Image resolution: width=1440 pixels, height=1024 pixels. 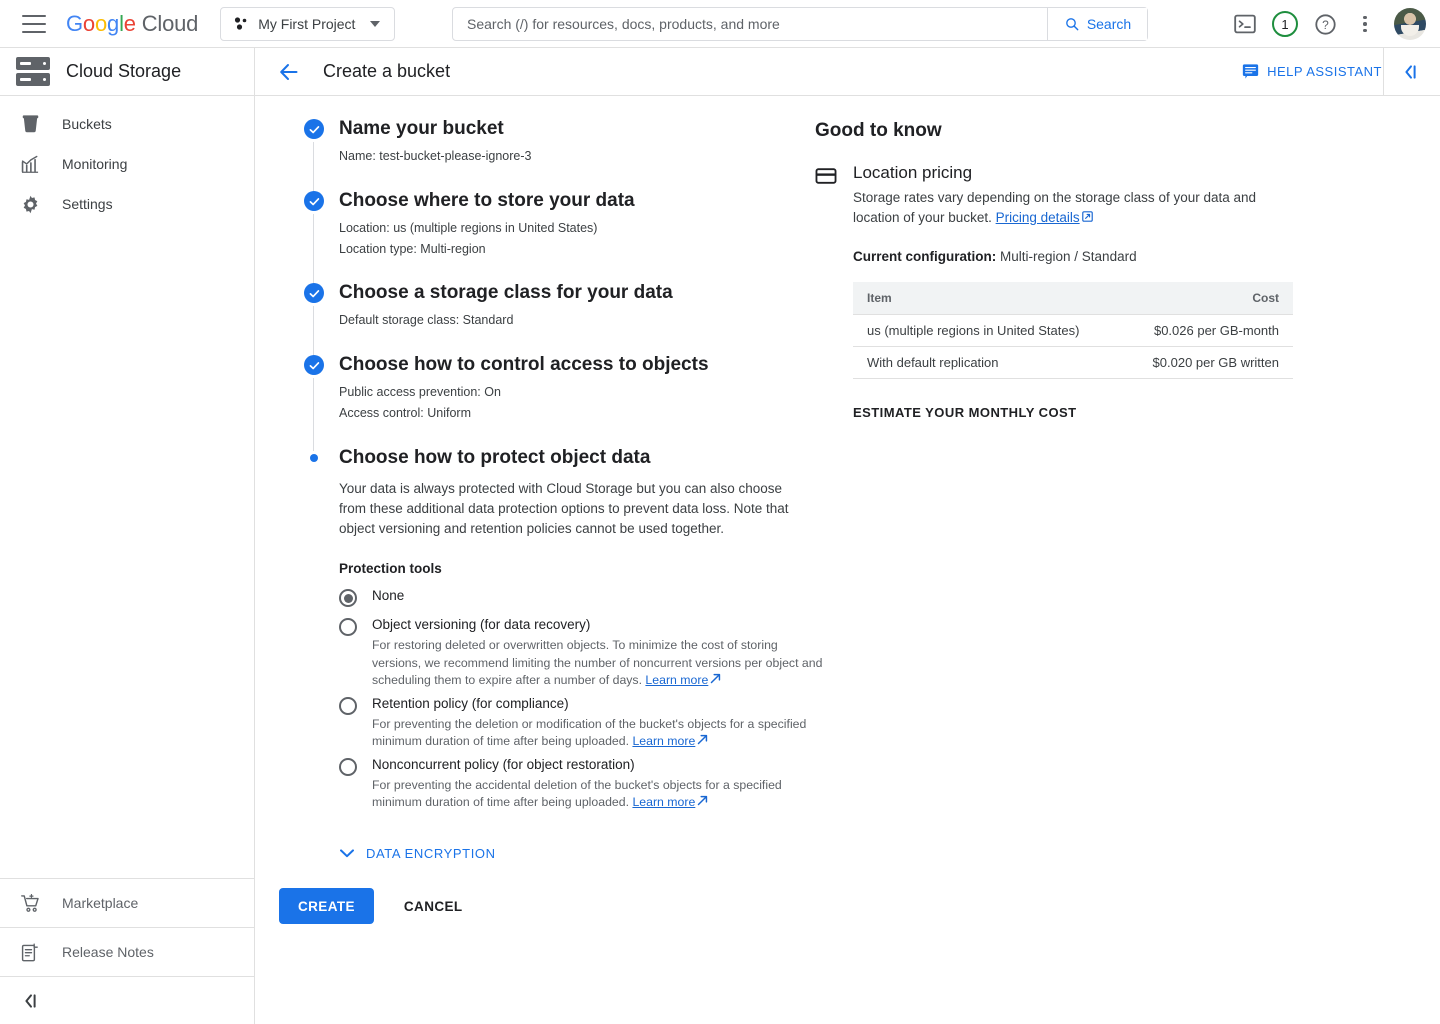 I want to click on column-header-cost: Cost, so click(x=1206, y=298).